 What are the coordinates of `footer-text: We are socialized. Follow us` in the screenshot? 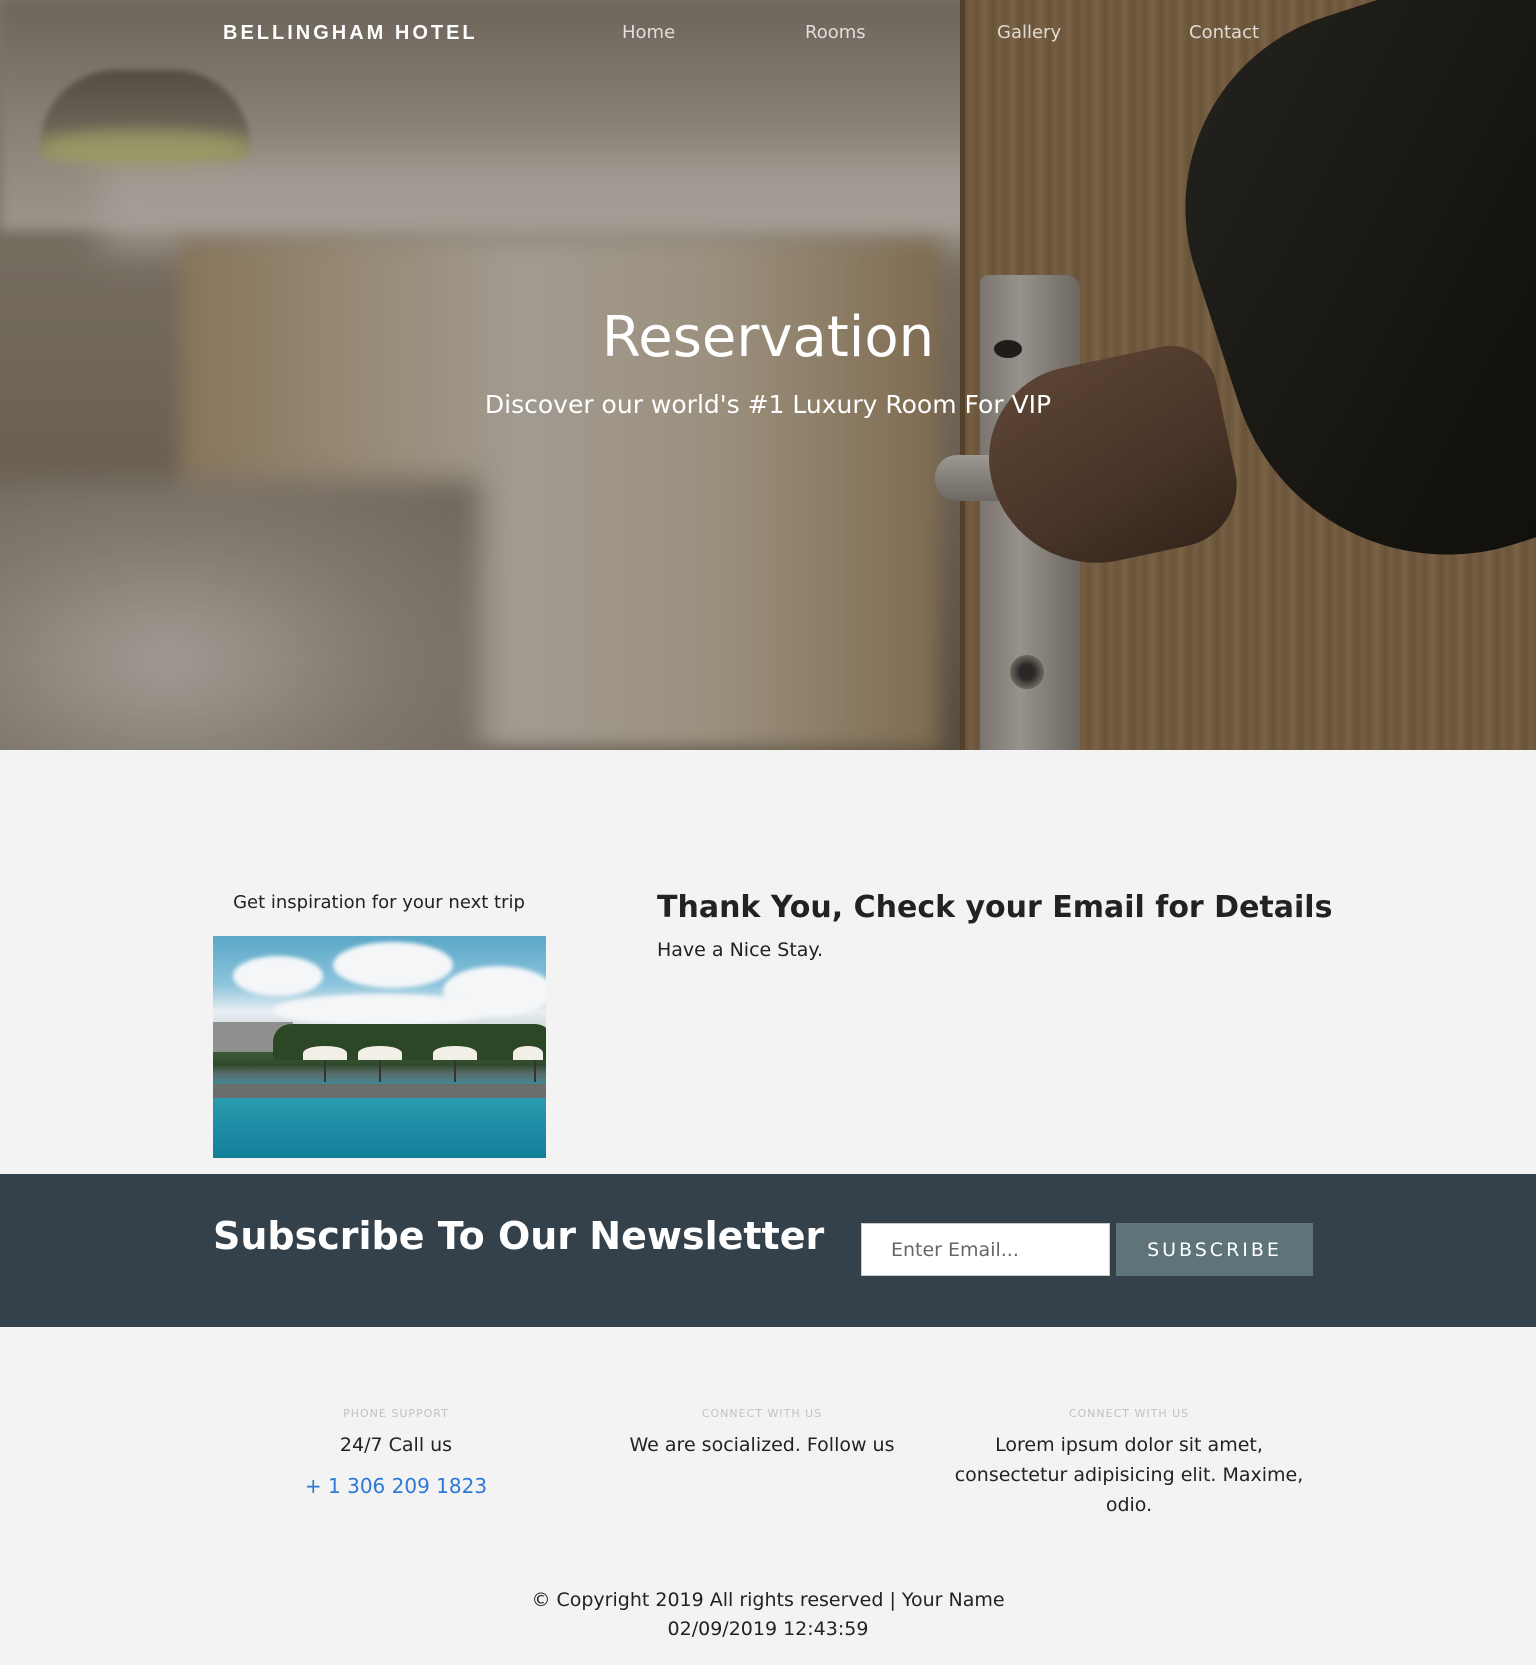 It's located at (762, 1445).